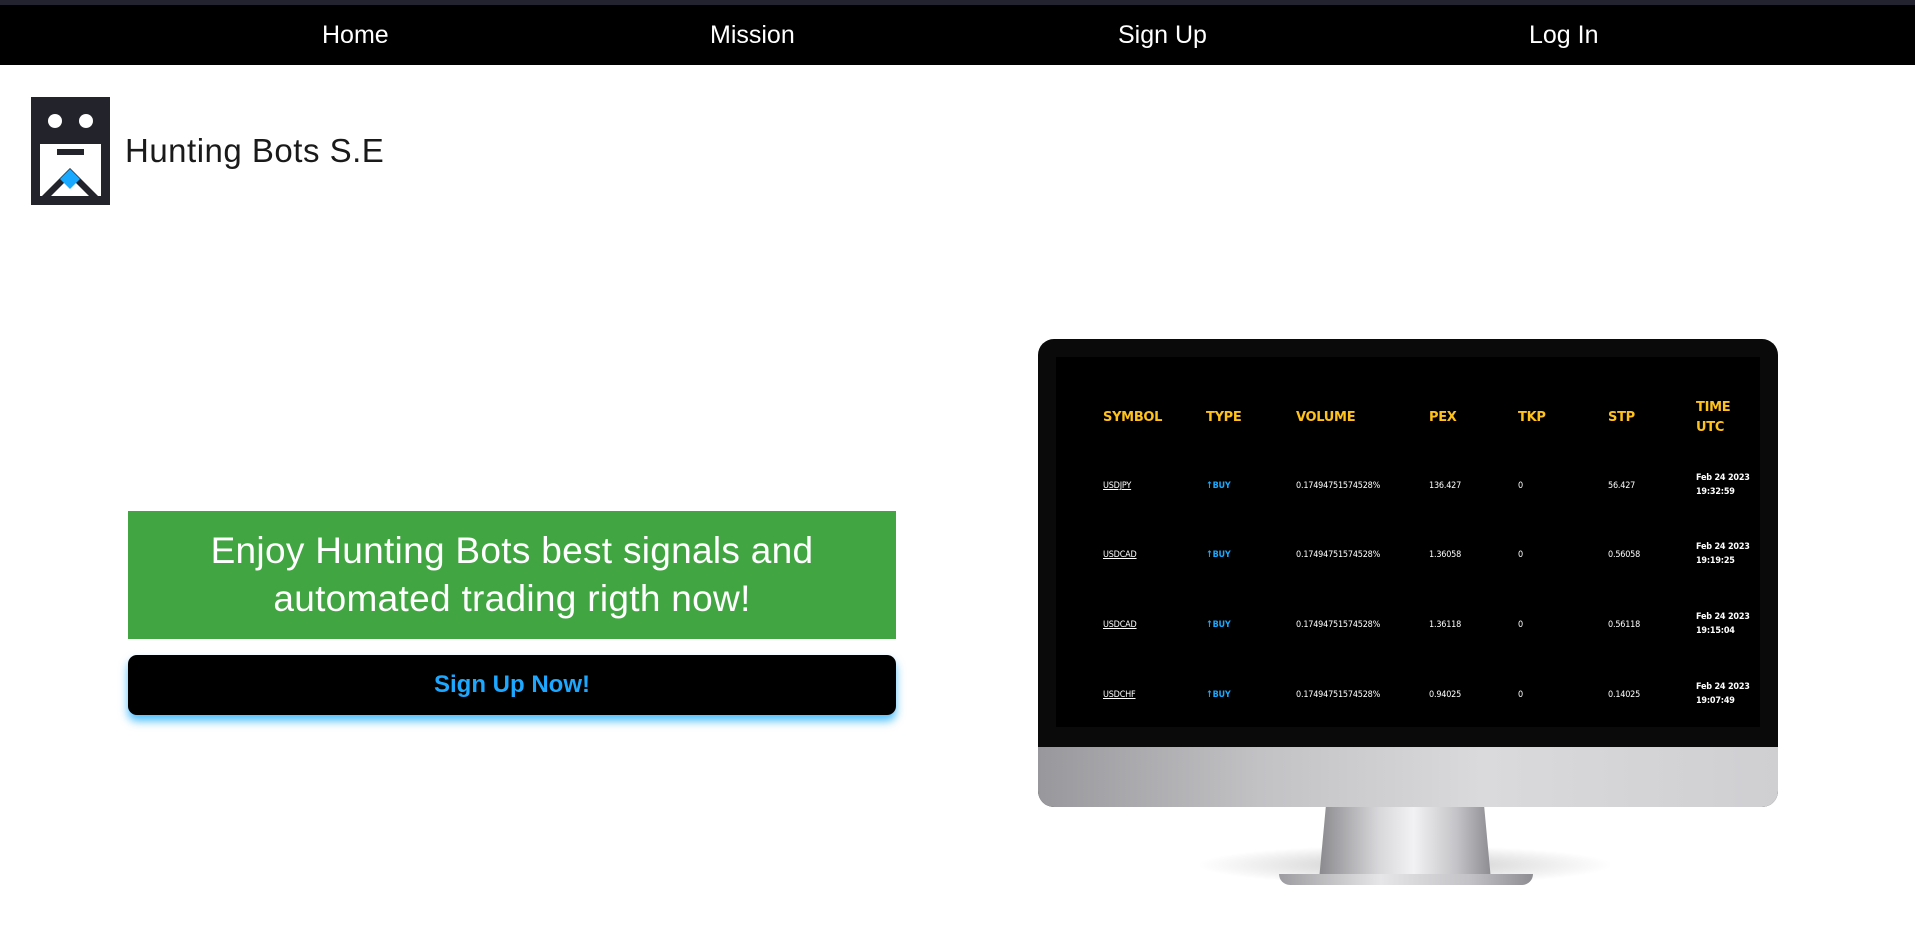 The height and width of the screenshot is (932, 1915). What do you see at coordinates (1218, 695) in the screenshot?
I see `row4-type: ↑BUY` at bounding box center [1218, 695].